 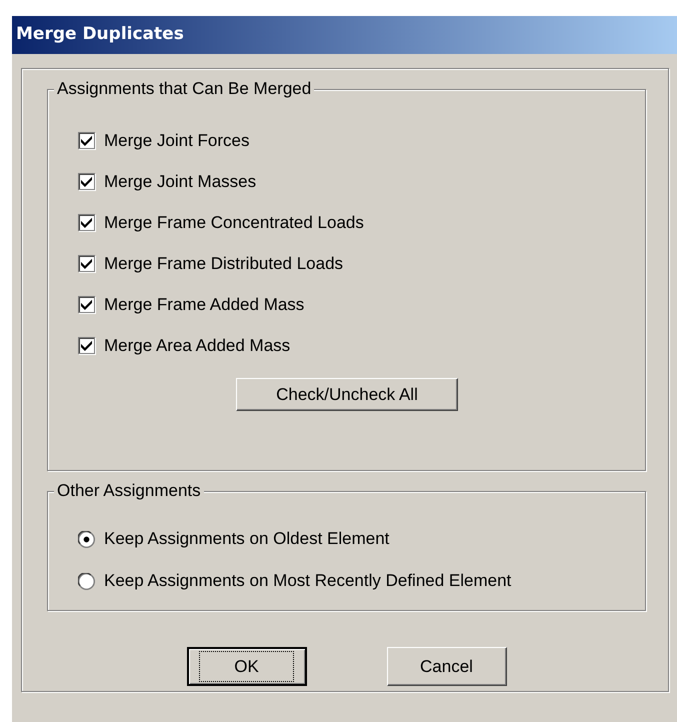 What do you see at coordinates (446, 666) in the screenshot?
I see `cancel-button: Cancel` at bounding box center [446, 666].